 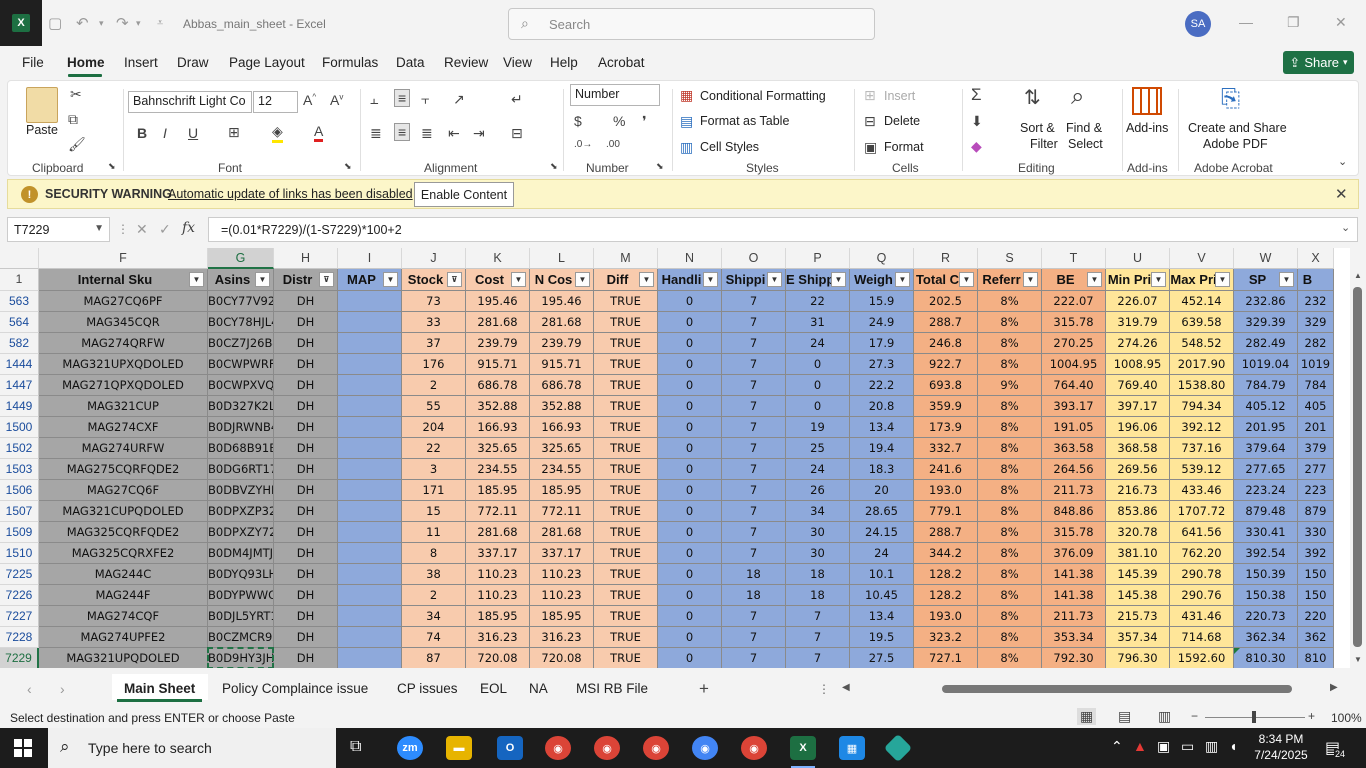 What do you see at coordinates (19, 322) in the screenshot?
I see `row-header: 564` at bounding box center [19, 322].